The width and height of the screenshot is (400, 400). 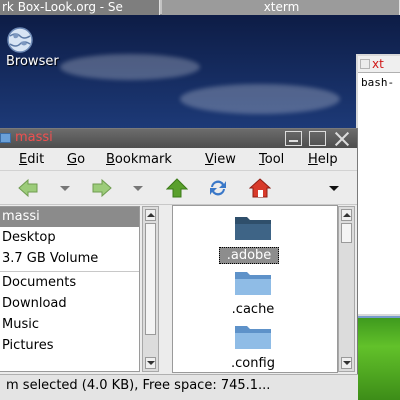 What do you see at coordinates (72, 159) in the screenshot?
I see `menu-mnemonic: G` at bounding box center [72, 159].